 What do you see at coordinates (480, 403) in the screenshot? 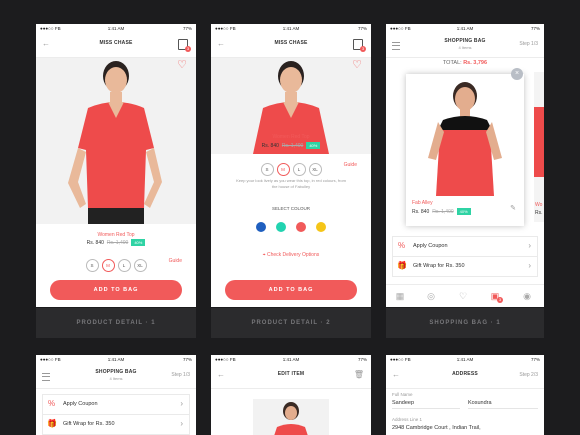
I see `last-name-field: Kosundra` at bounding box center [480, 403].